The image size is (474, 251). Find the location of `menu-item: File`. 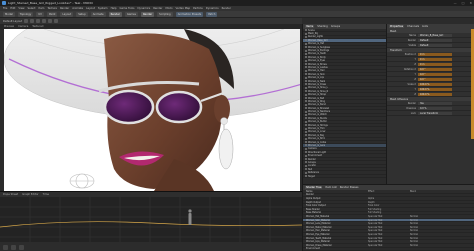

menu-item: File is located at coordinates (5, 8).